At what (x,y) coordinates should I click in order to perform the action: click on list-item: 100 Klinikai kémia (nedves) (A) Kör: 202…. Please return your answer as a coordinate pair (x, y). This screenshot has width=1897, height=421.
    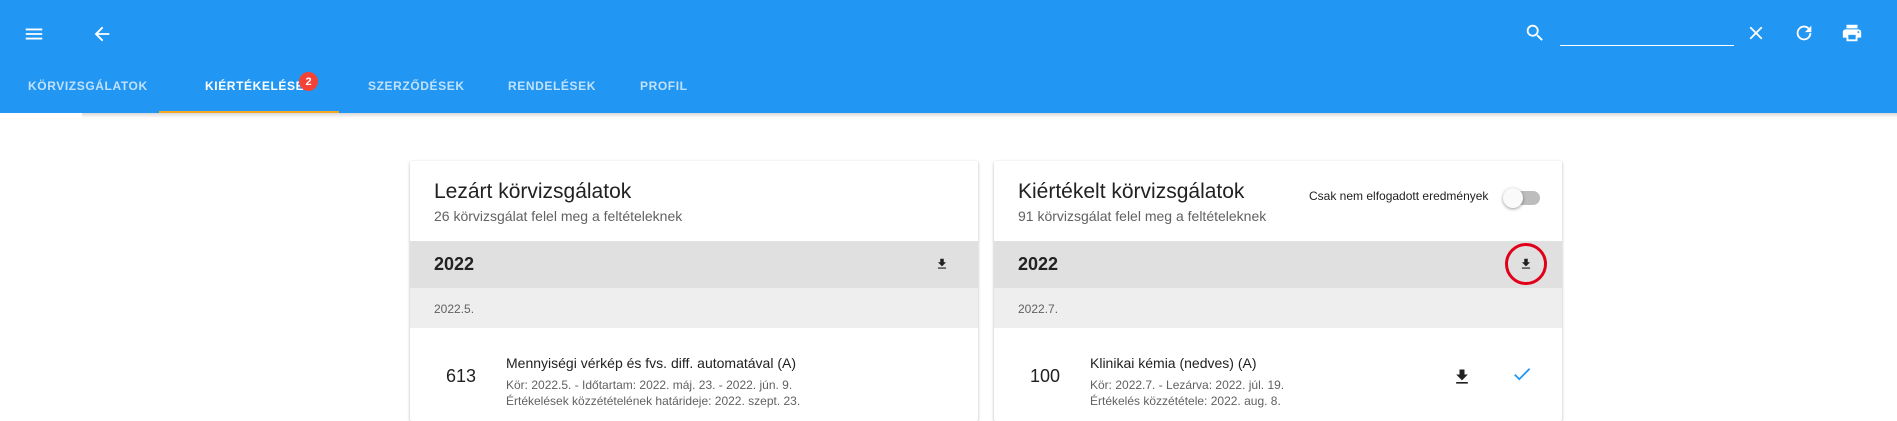
    Looking at the image, I should click on (1278, 374).